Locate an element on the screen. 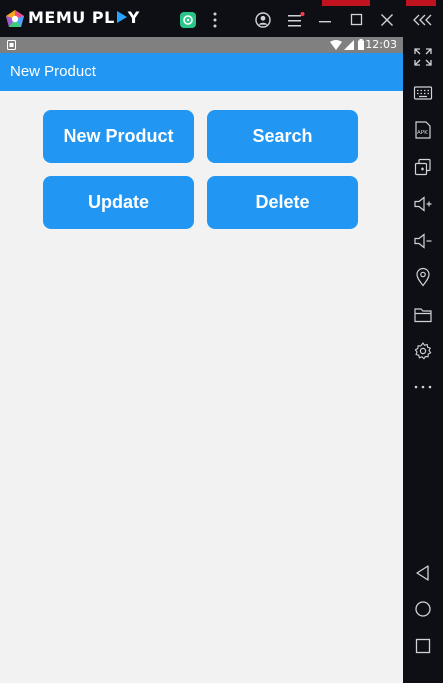  fullscreen-icon is located at coordinates (423, 57).